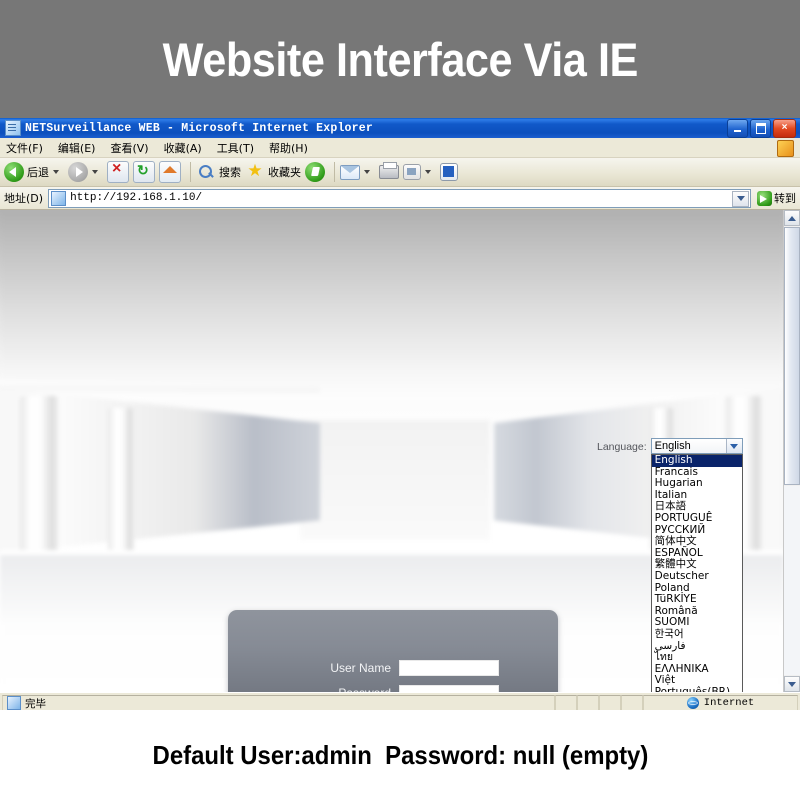  I want to click on username-input, so click(449, 668).